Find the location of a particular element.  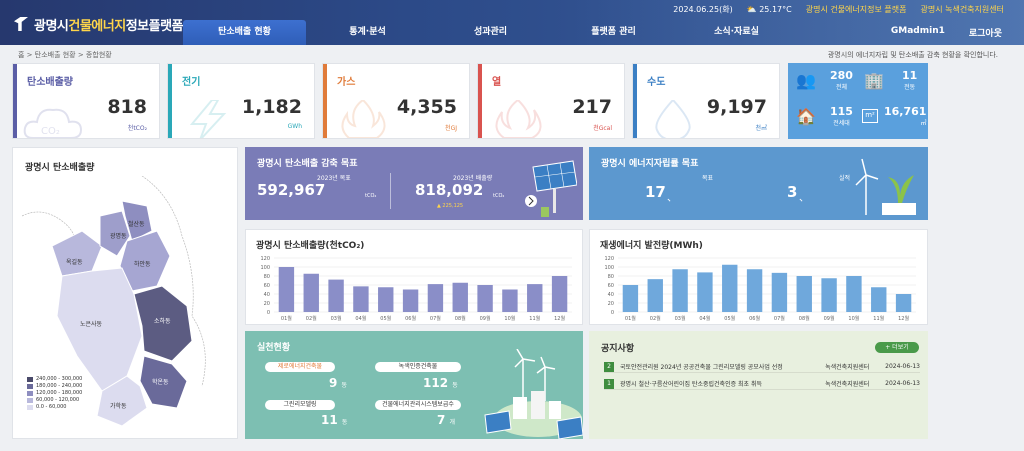

solar-panel-icon is located at coordinates (551, 188).